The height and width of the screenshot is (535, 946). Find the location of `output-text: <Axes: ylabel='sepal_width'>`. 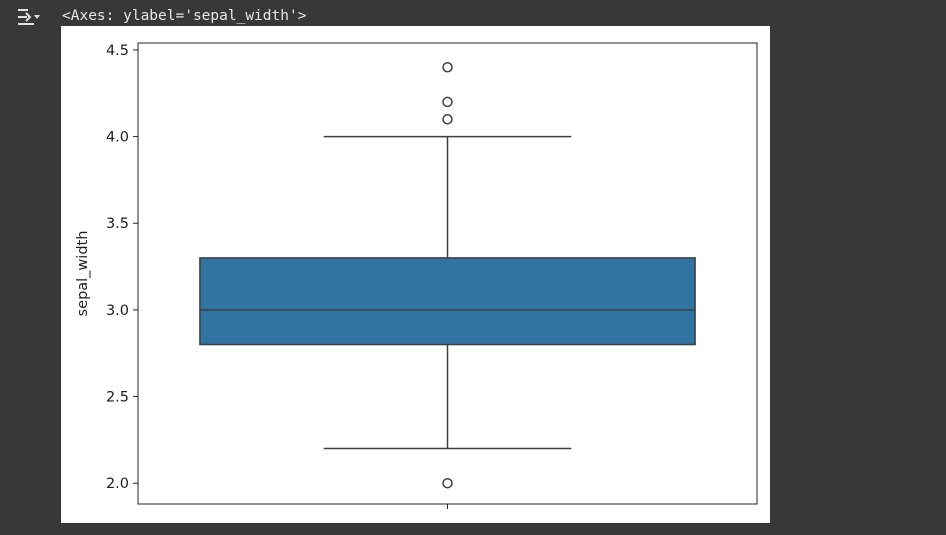

output-text: <Axes: ylabel='sepal_width'> is located at coordinates (184, 16).